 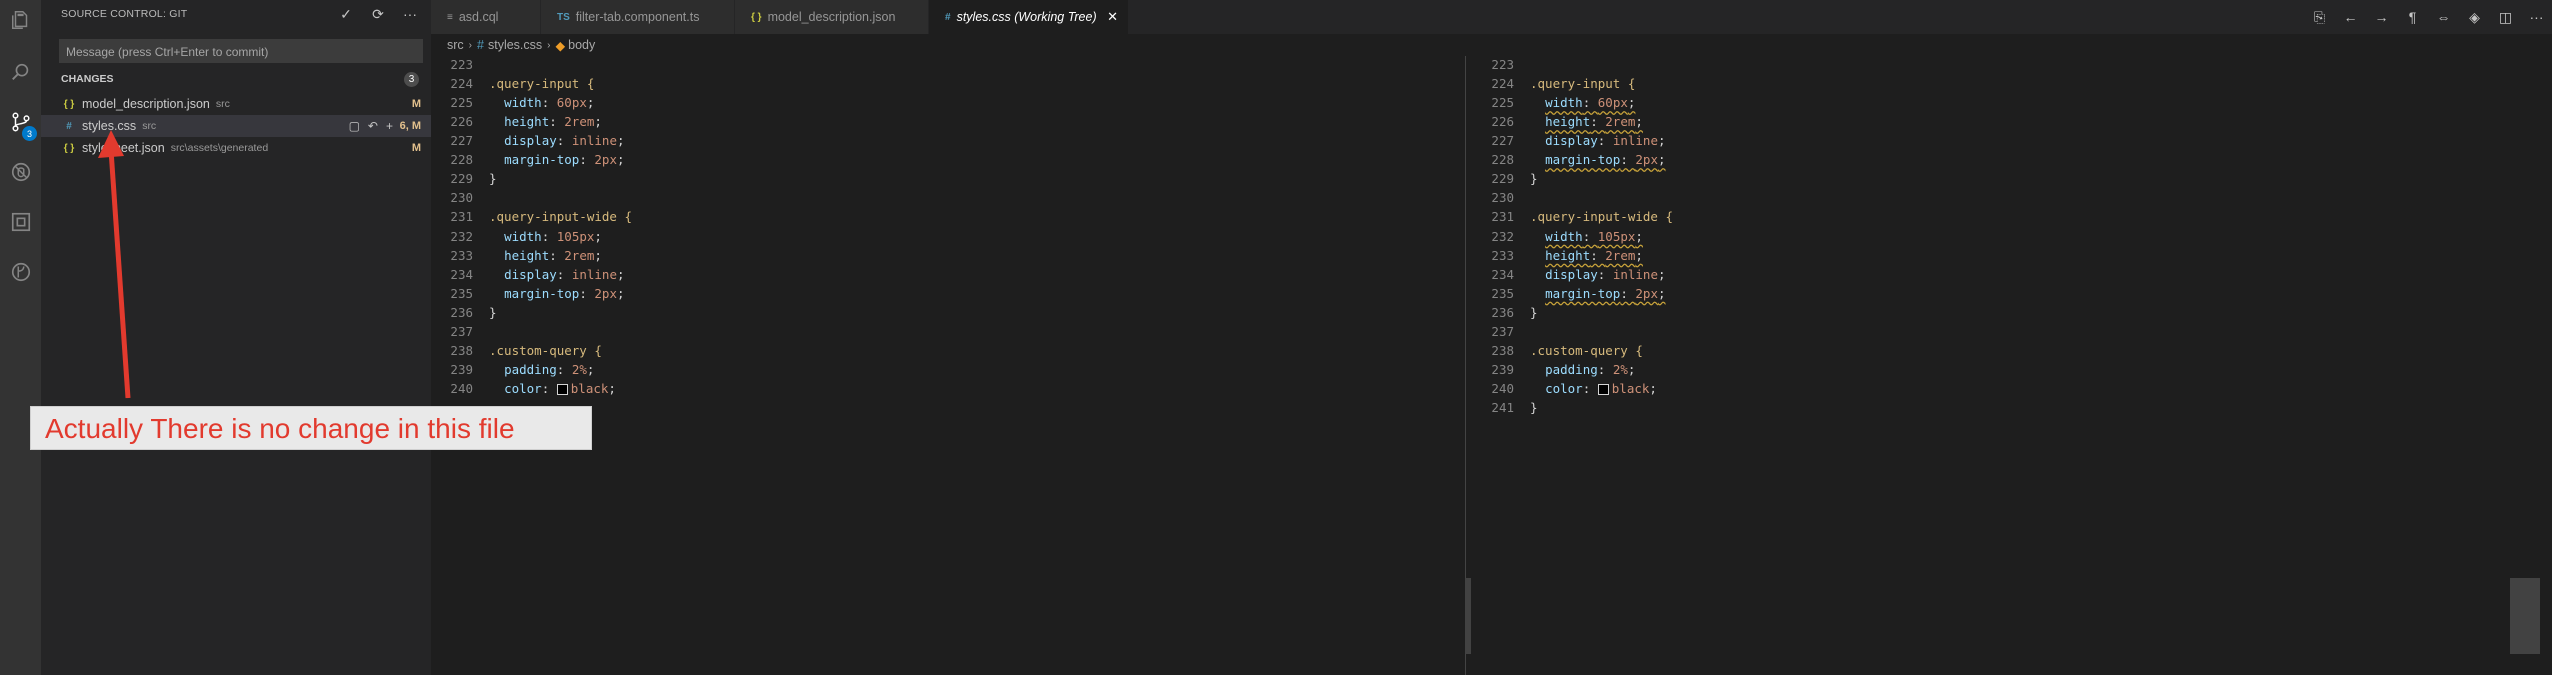 I want to click on tab-label: filter-tab.component.ts, so click(x=637, y=17).